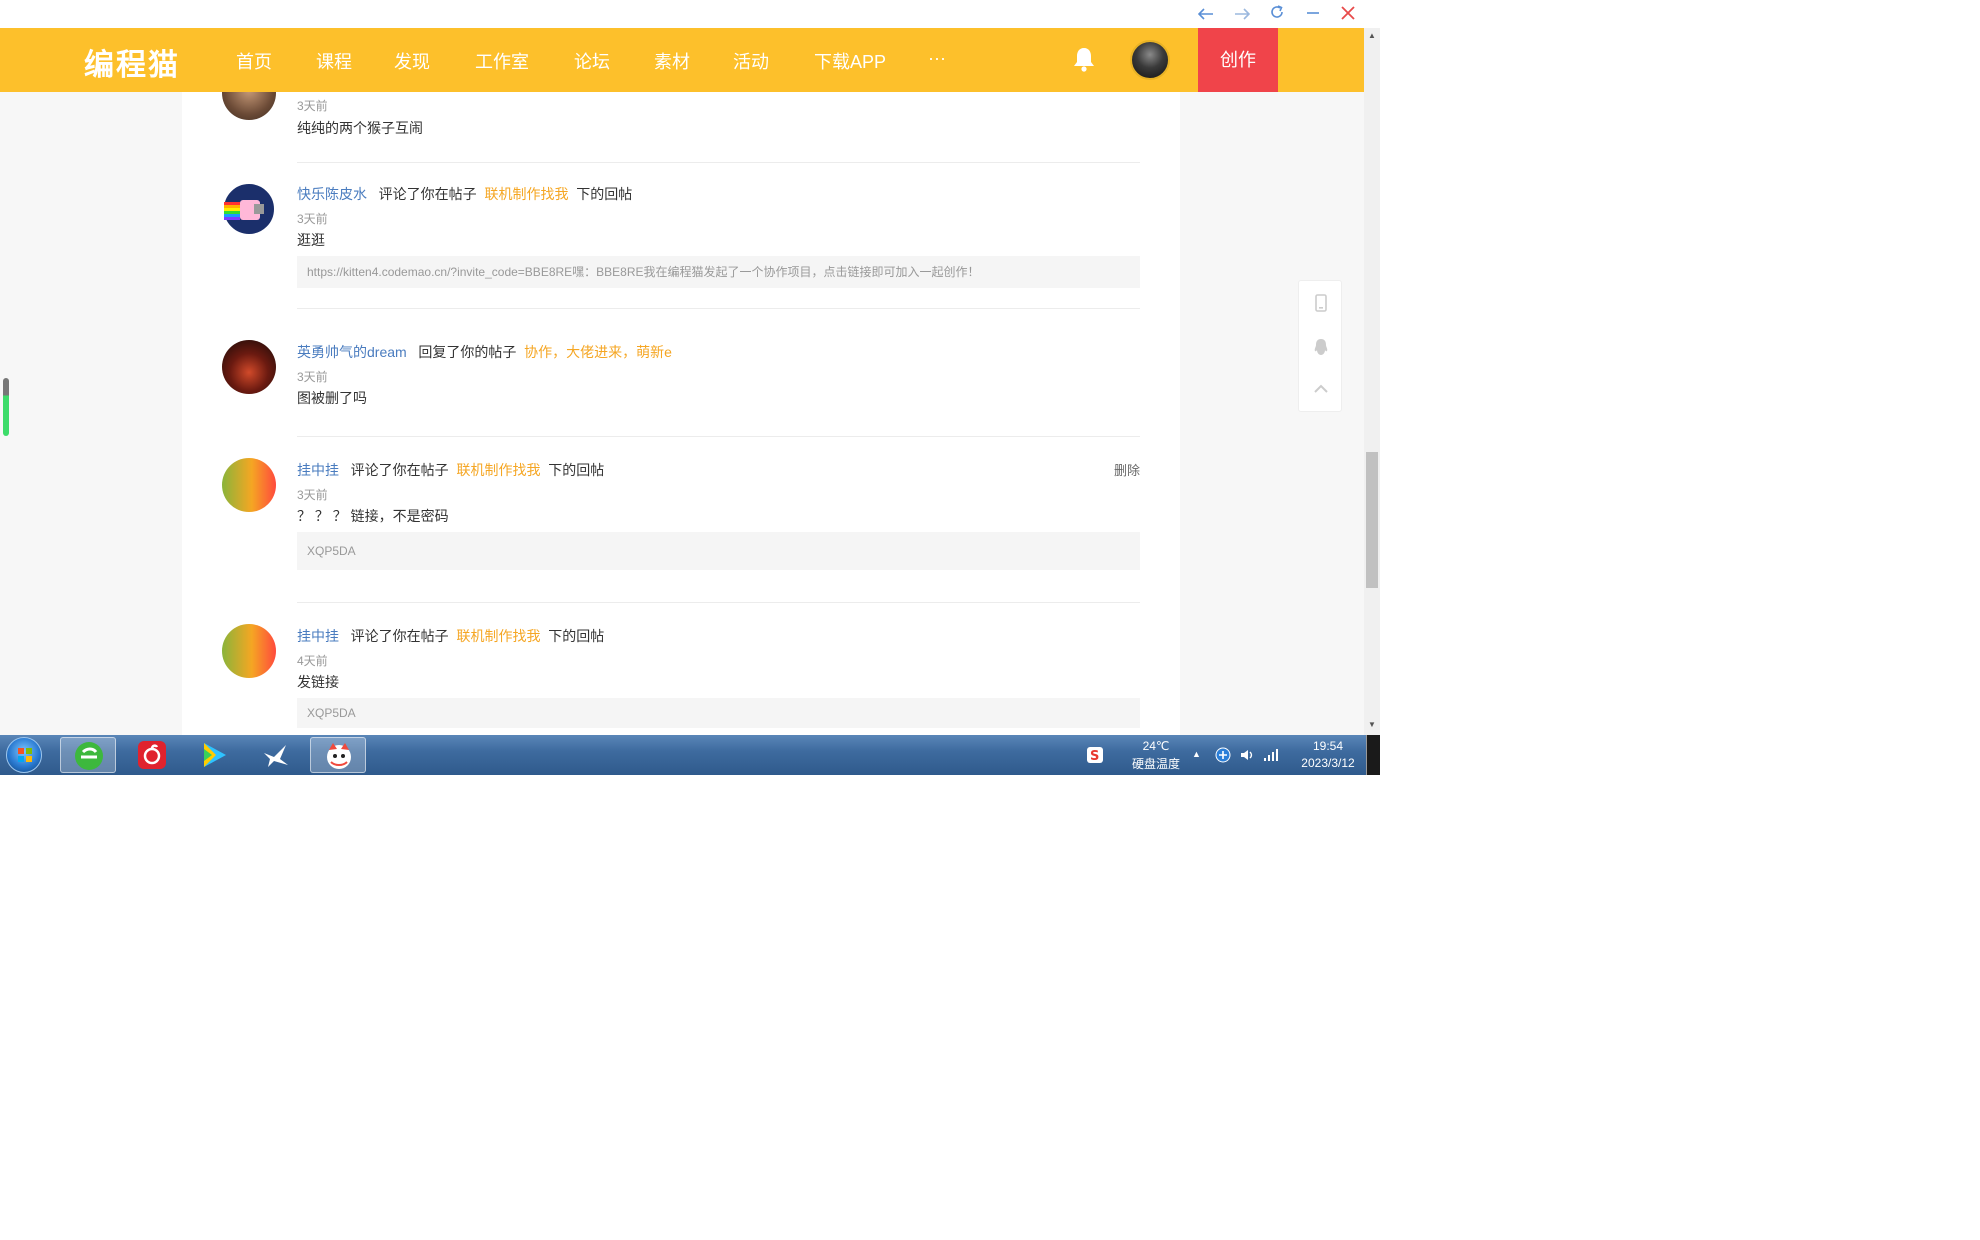  What do you see at coordinates (467, 352) in the screenshot?
I see `notification-action: 回复了你的帖子` at bounding box center [467, 352].